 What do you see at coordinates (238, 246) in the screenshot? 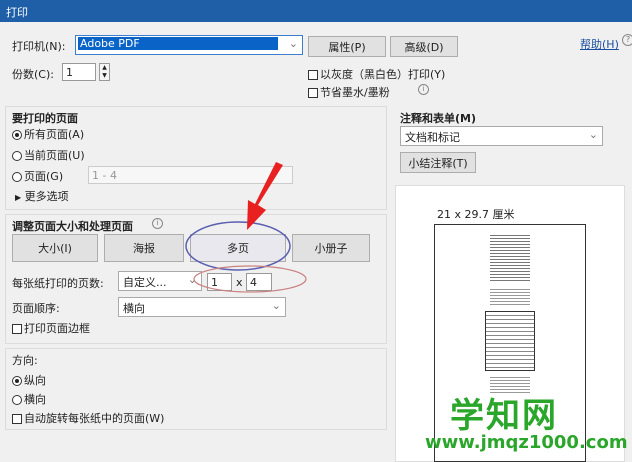
I see `blue-circle-annotation` at bounding box center [238, 246].